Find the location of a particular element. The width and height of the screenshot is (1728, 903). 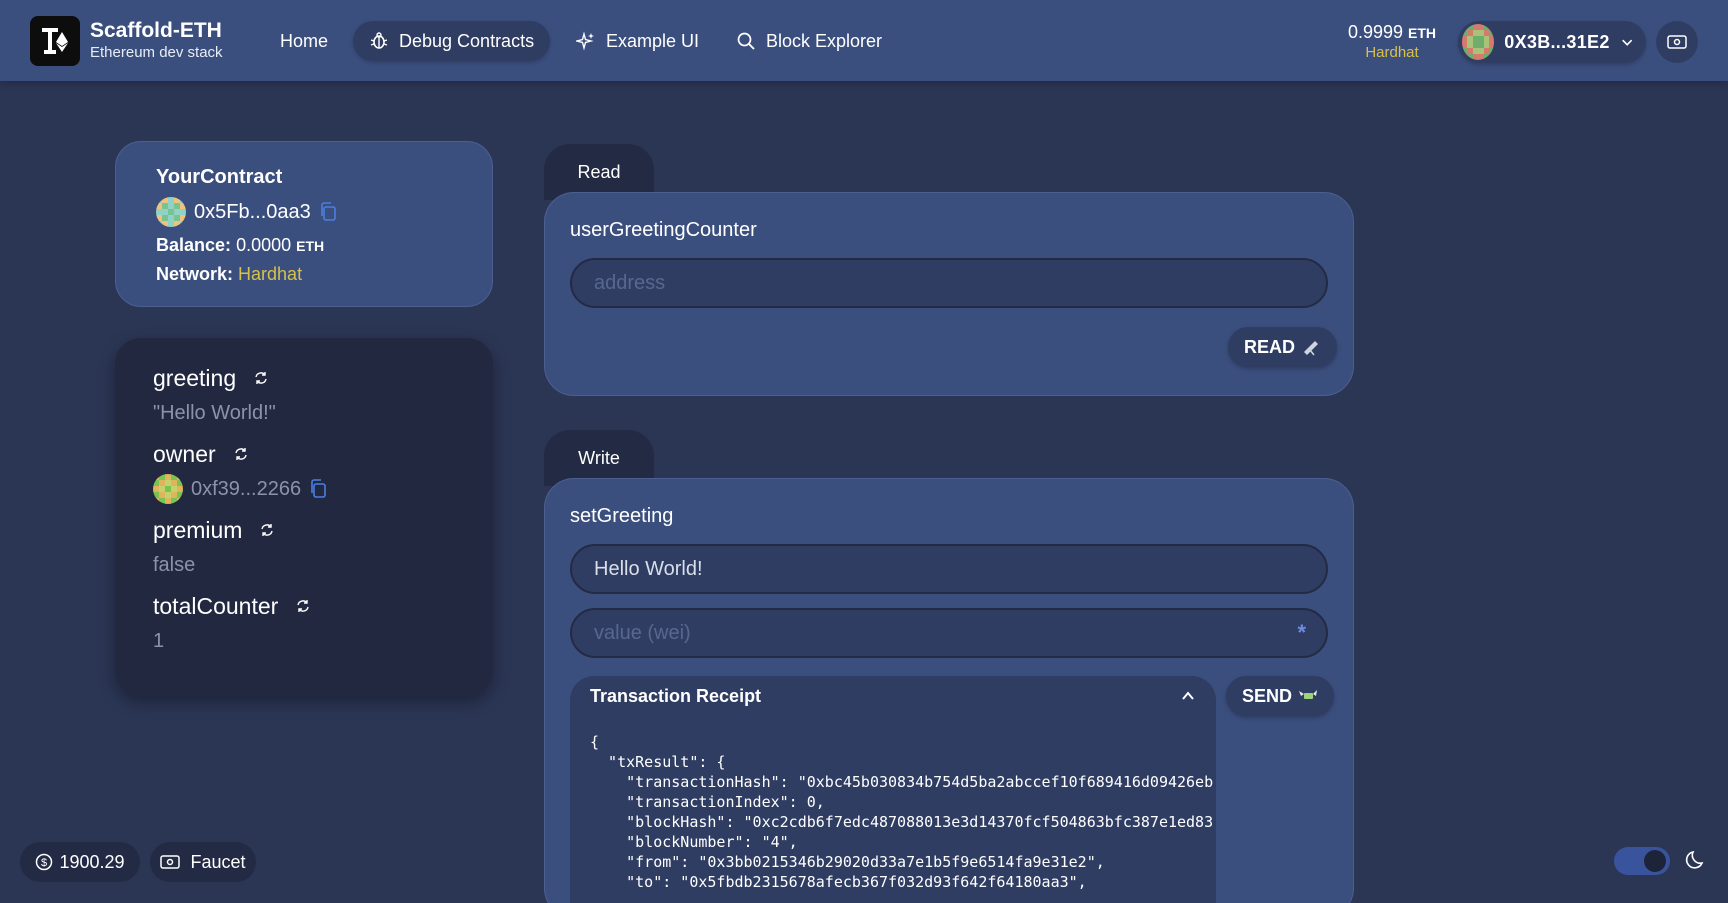

nav-debug-contracts: Debug Contracts is located at coordinates (452, 41).